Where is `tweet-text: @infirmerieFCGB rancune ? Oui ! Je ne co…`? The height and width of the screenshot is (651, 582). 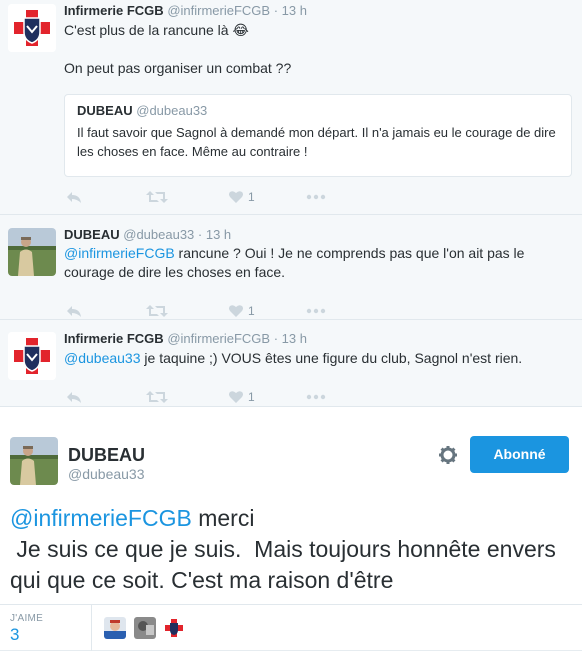
tweet-text: @infirmerieFCGB rancune ? Oui ! Je ne co… is located at coordinates (299, 263).